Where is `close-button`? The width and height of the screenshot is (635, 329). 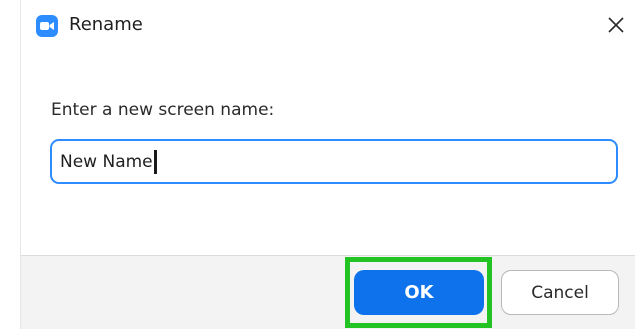 close-button is located at coordinates (616, 25).